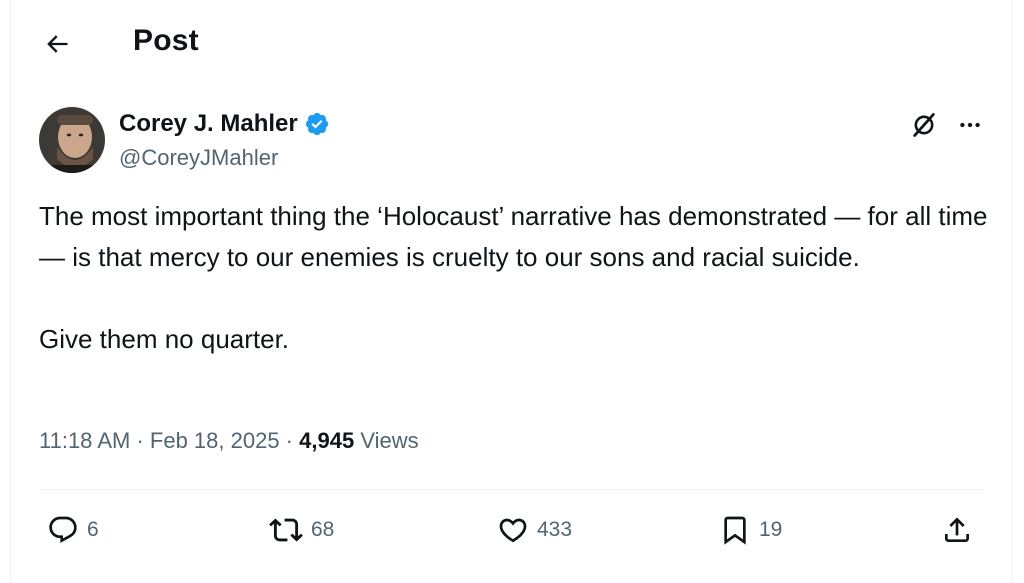  What do you see at coordinates (327, 440) in the screenshot?
I see `views-count: 4,945` at bounding box center [327, 440].